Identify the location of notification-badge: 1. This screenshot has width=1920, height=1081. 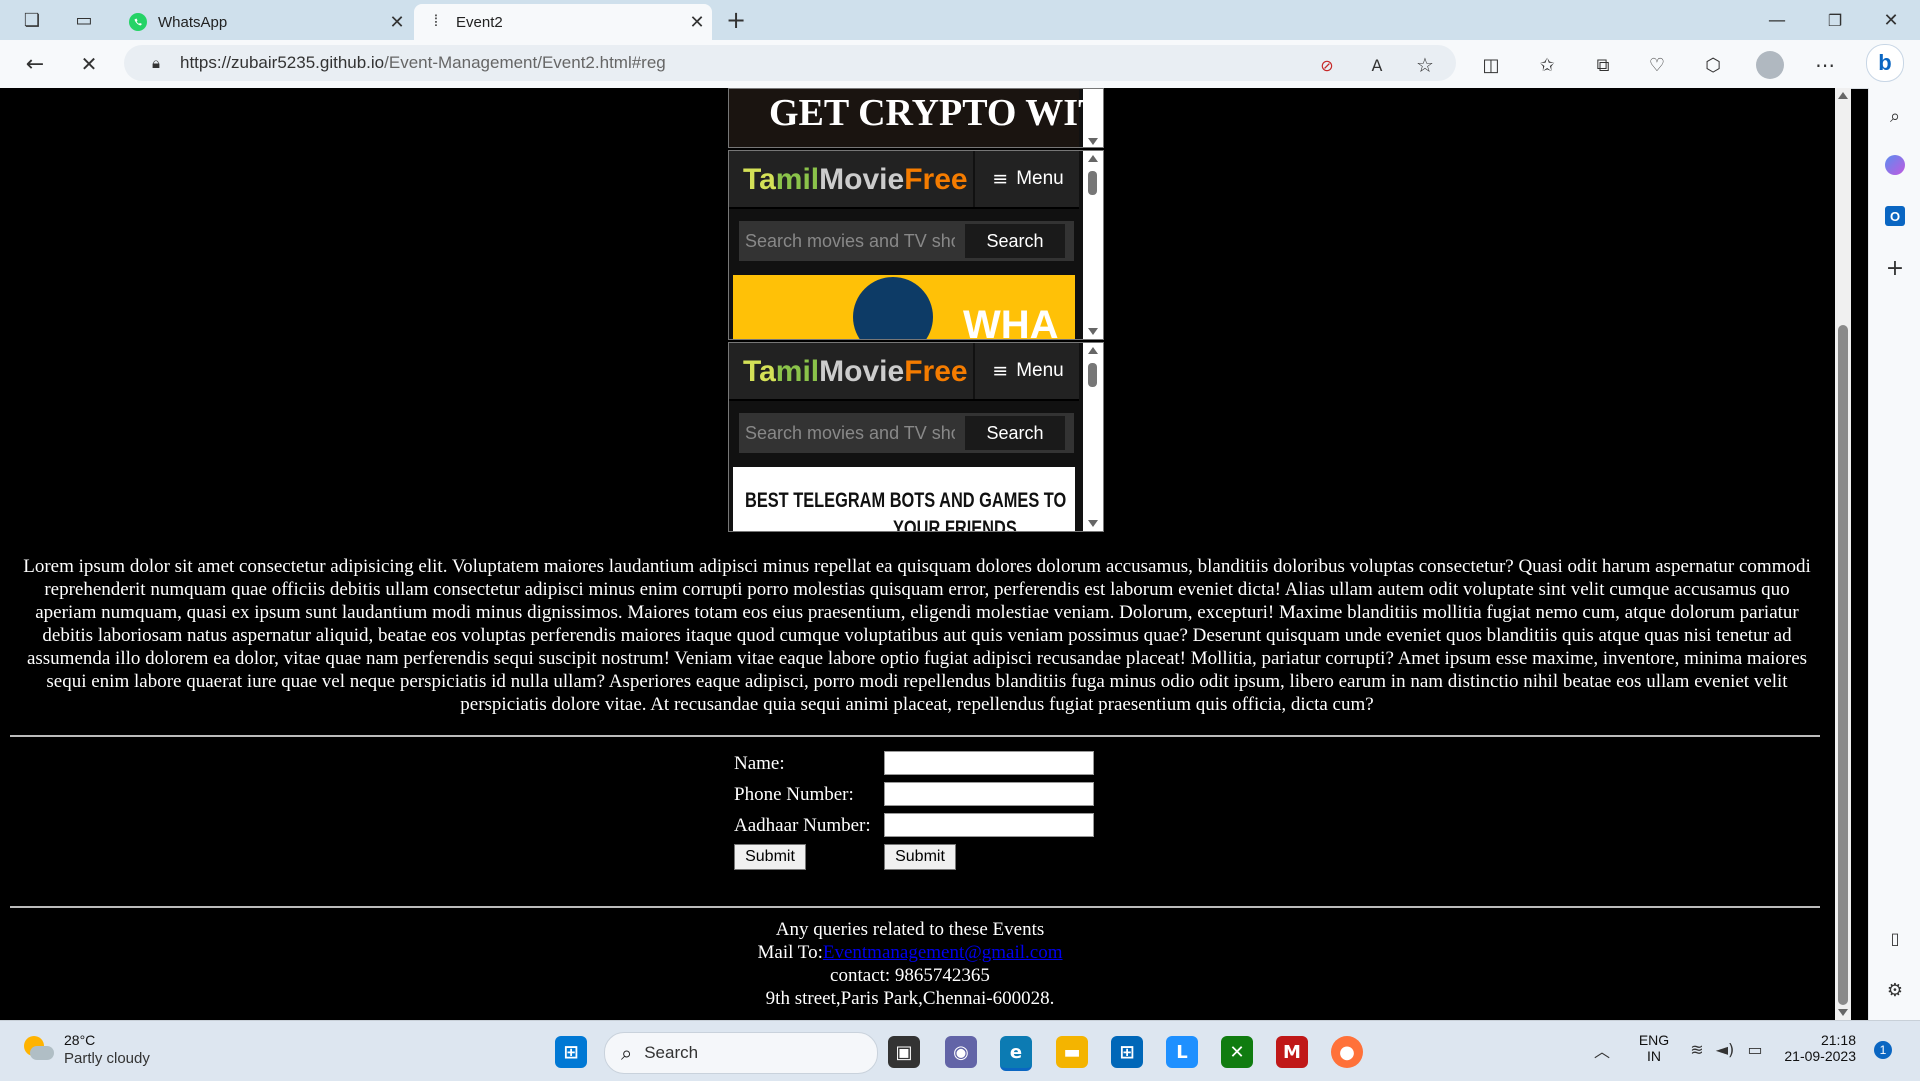
(1883, 1050).